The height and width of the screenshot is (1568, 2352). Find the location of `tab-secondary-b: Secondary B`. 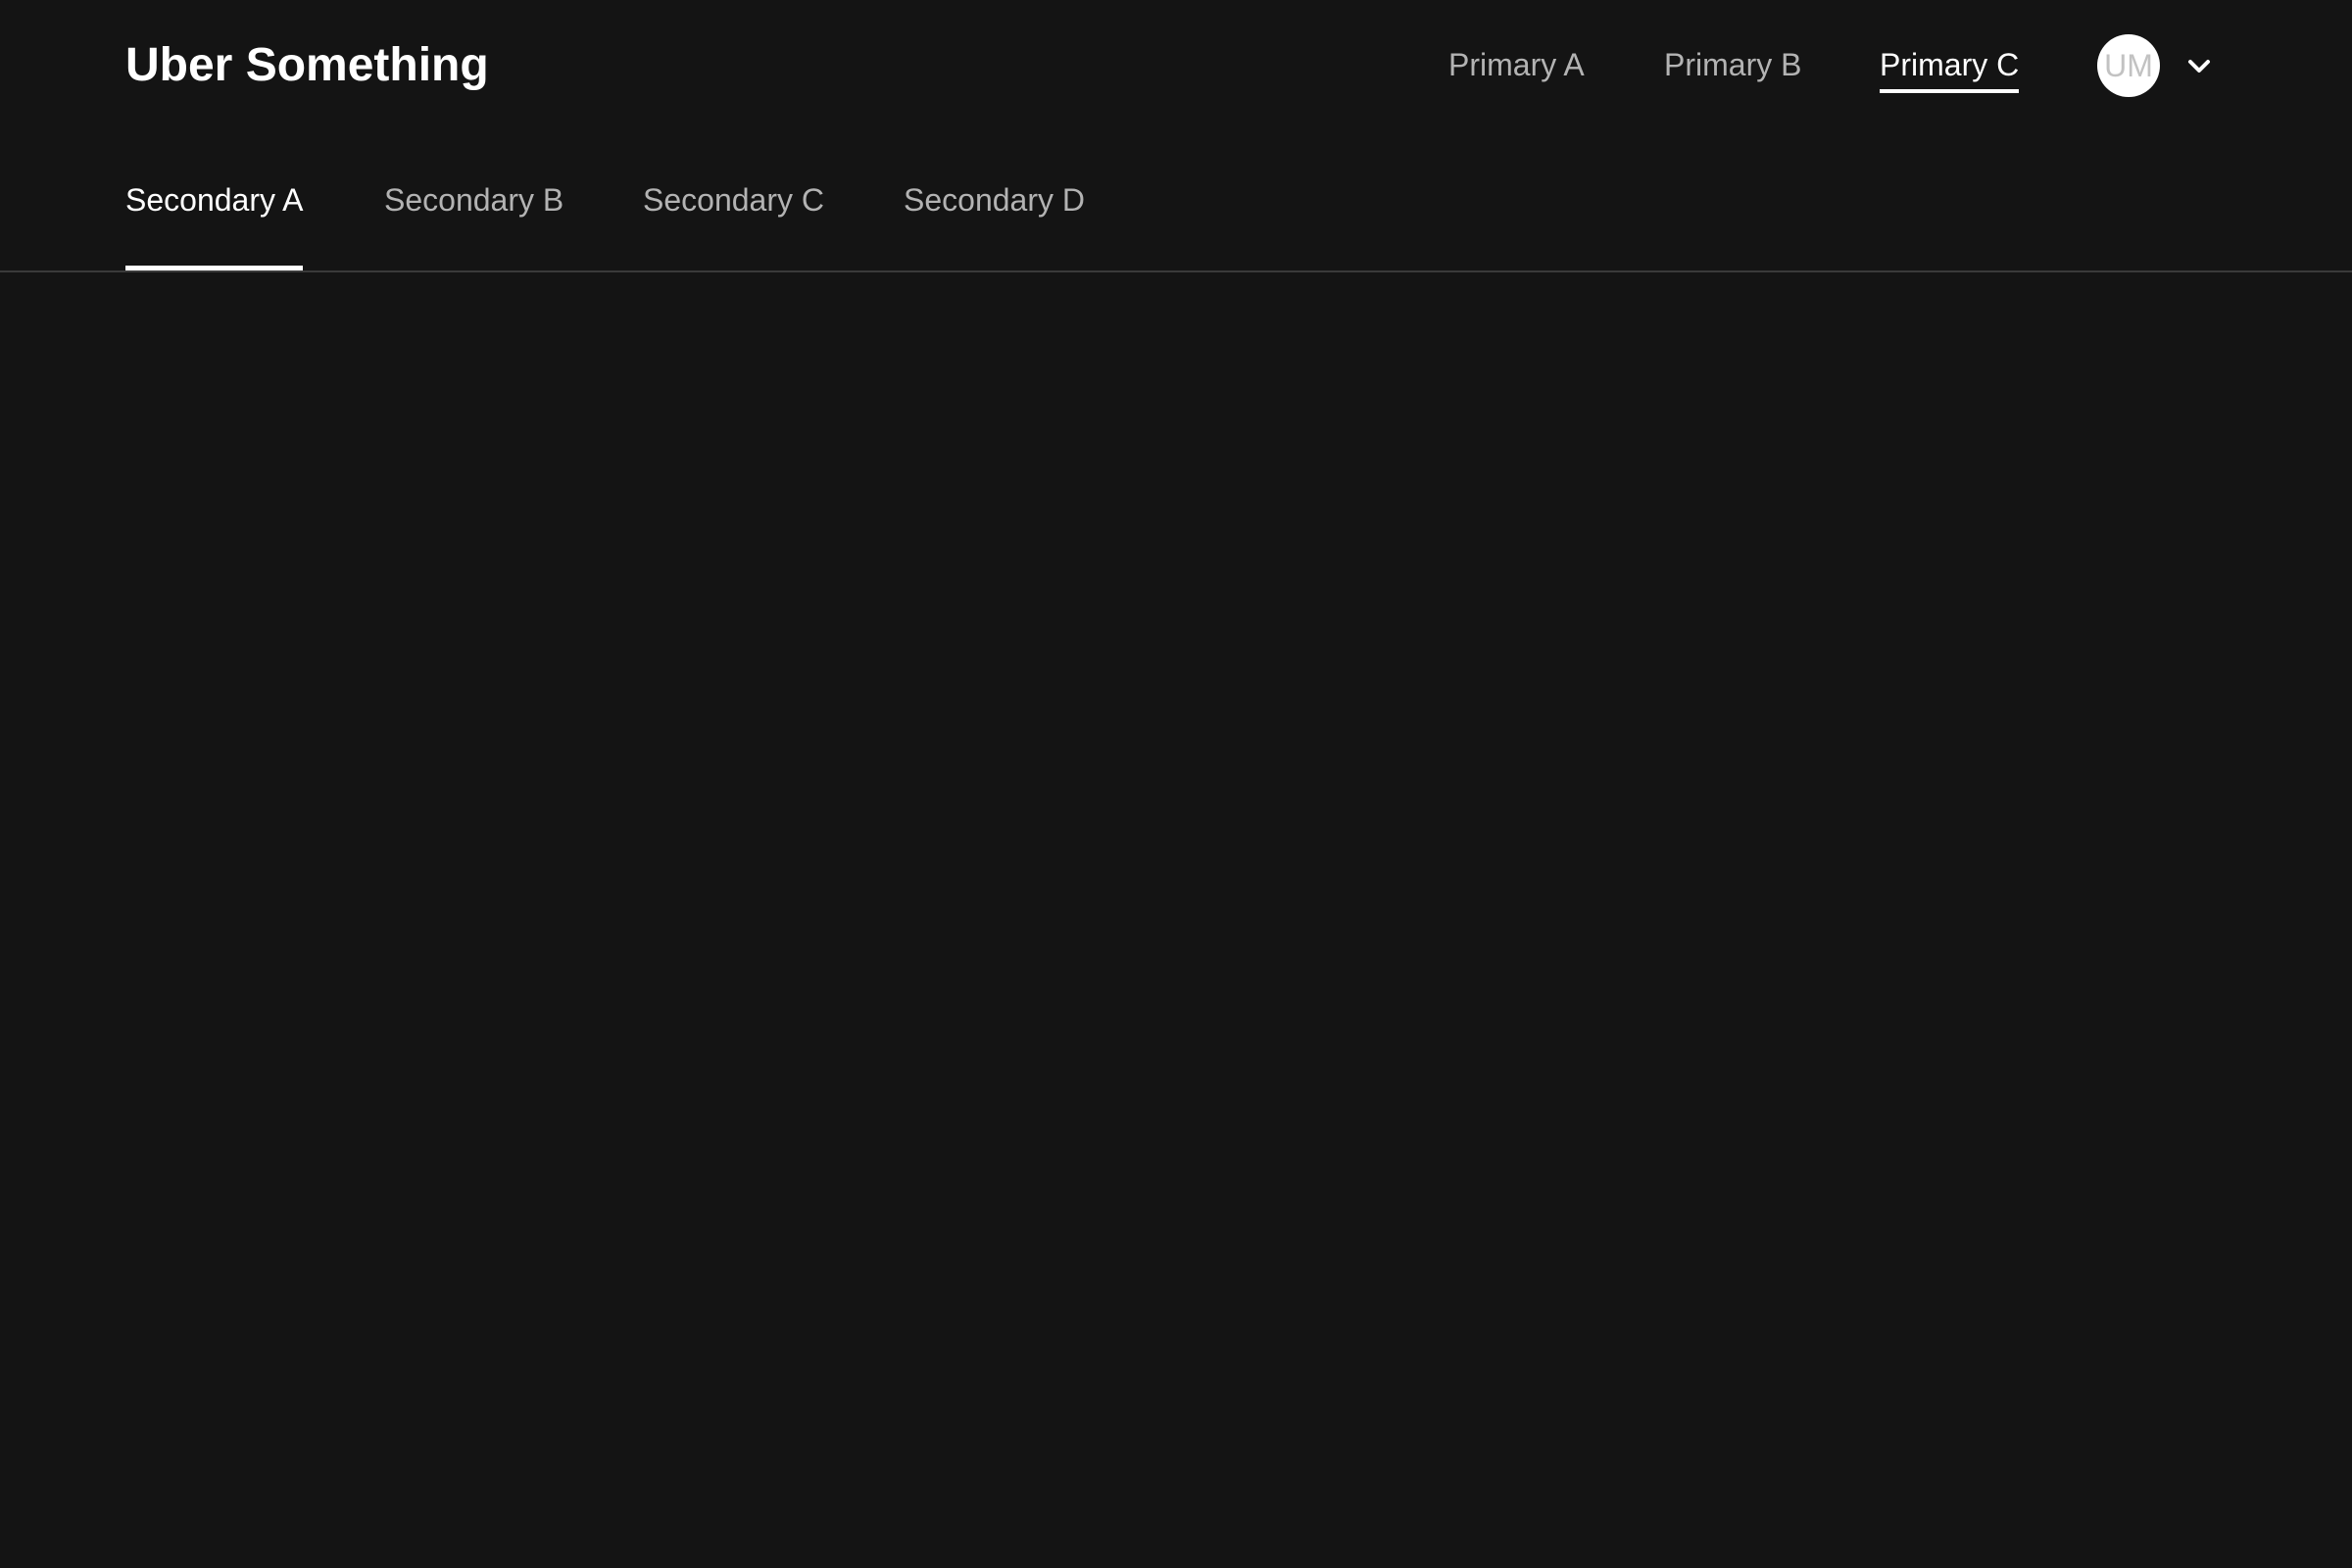

tab-secondary-b: Secondary B is located at coordinates (474, 199).